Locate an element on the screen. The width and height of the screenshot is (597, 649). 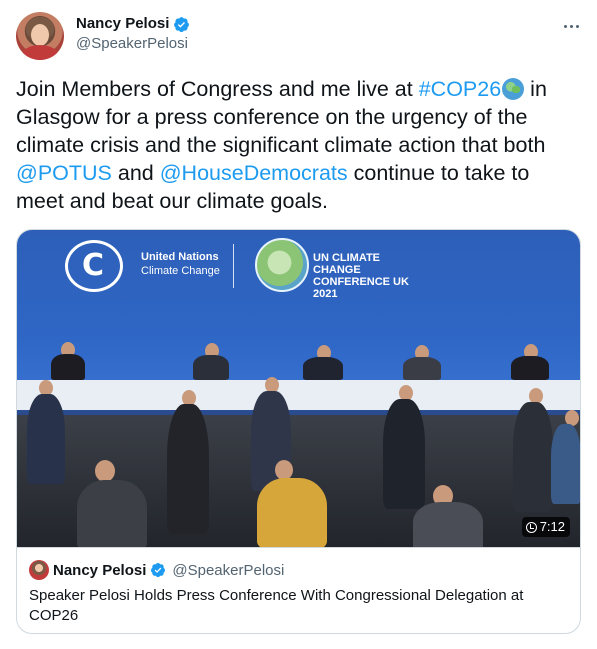
replay-icon is located at coordinates (531, 527).